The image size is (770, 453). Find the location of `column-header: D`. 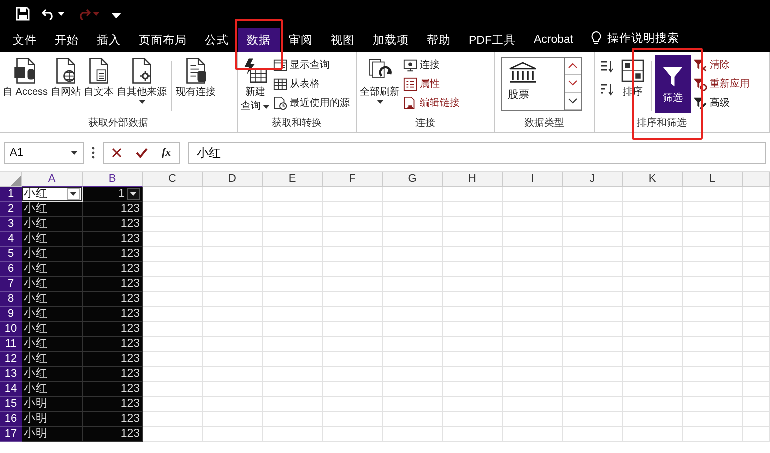

column-header: D is located at coordinates (233, 179).